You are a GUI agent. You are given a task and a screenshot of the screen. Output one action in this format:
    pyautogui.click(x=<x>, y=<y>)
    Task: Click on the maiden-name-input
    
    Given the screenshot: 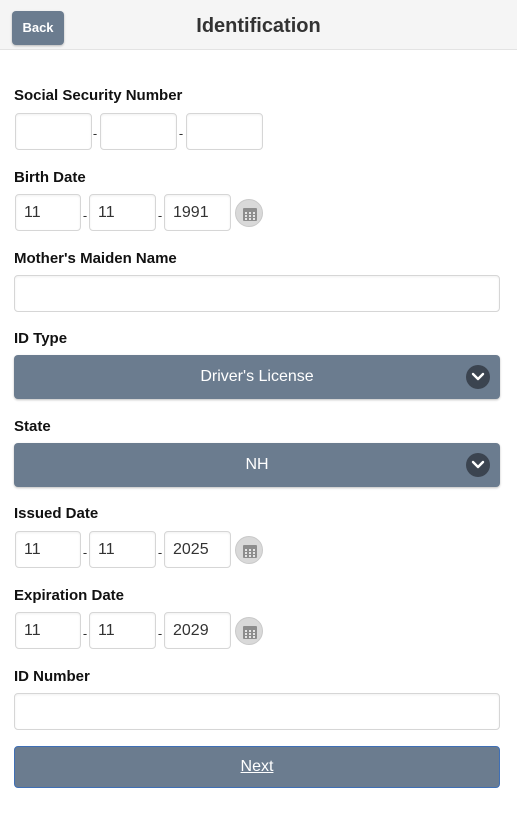 What is the action you would take?
    pyautogui.click(x=257, y=293)
    